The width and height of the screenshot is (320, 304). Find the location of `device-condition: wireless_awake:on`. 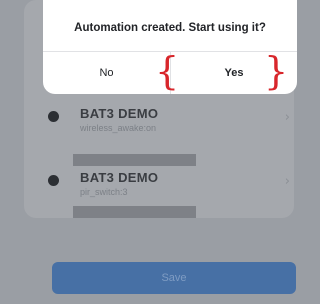

device-condition: wireless_awake:on is located at coordinates (118, 128).